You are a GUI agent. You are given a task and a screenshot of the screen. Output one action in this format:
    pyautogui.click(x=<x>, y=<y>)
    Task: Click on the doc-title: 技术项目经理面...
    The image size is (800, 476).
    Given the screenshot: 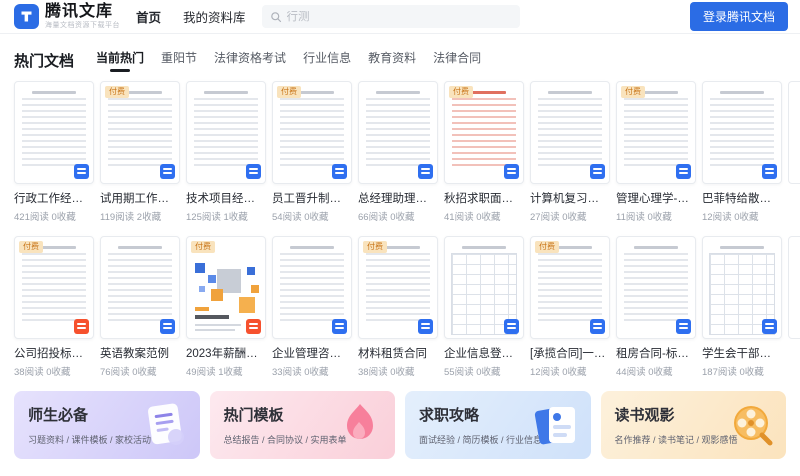 What is the action you would take?
    pyautogui.click(x=226, y=199)
    